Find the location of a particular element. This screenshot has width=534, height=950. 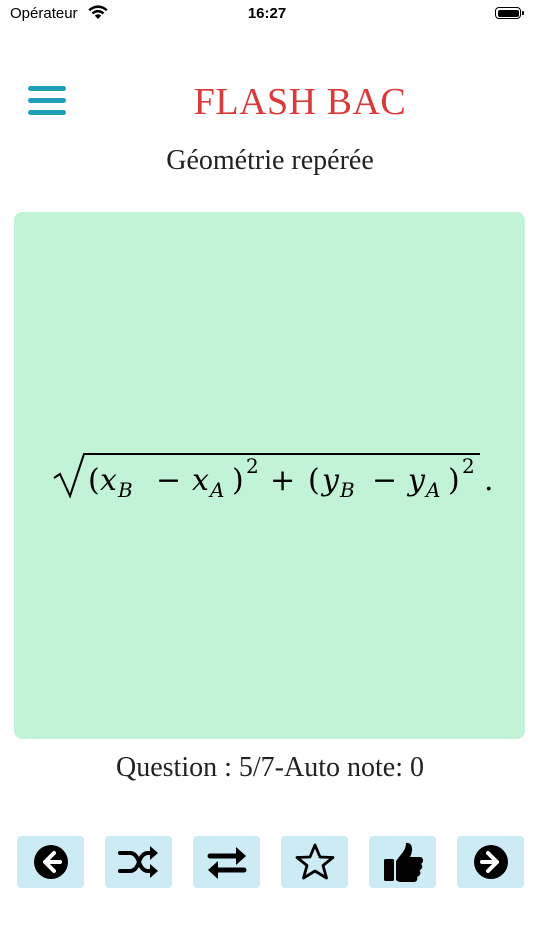

swap-button is located at coordinates (226, 862).